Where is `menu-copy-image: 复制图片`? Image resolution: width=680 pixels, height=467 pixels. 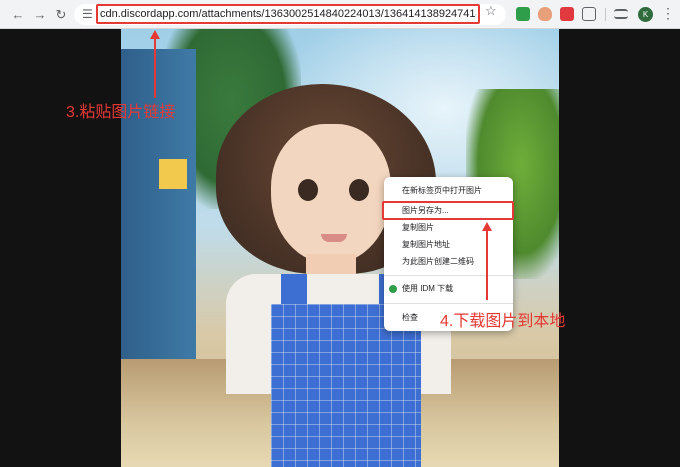 menu-copy-image: 复制图片 is located at coordinates (448, 228).